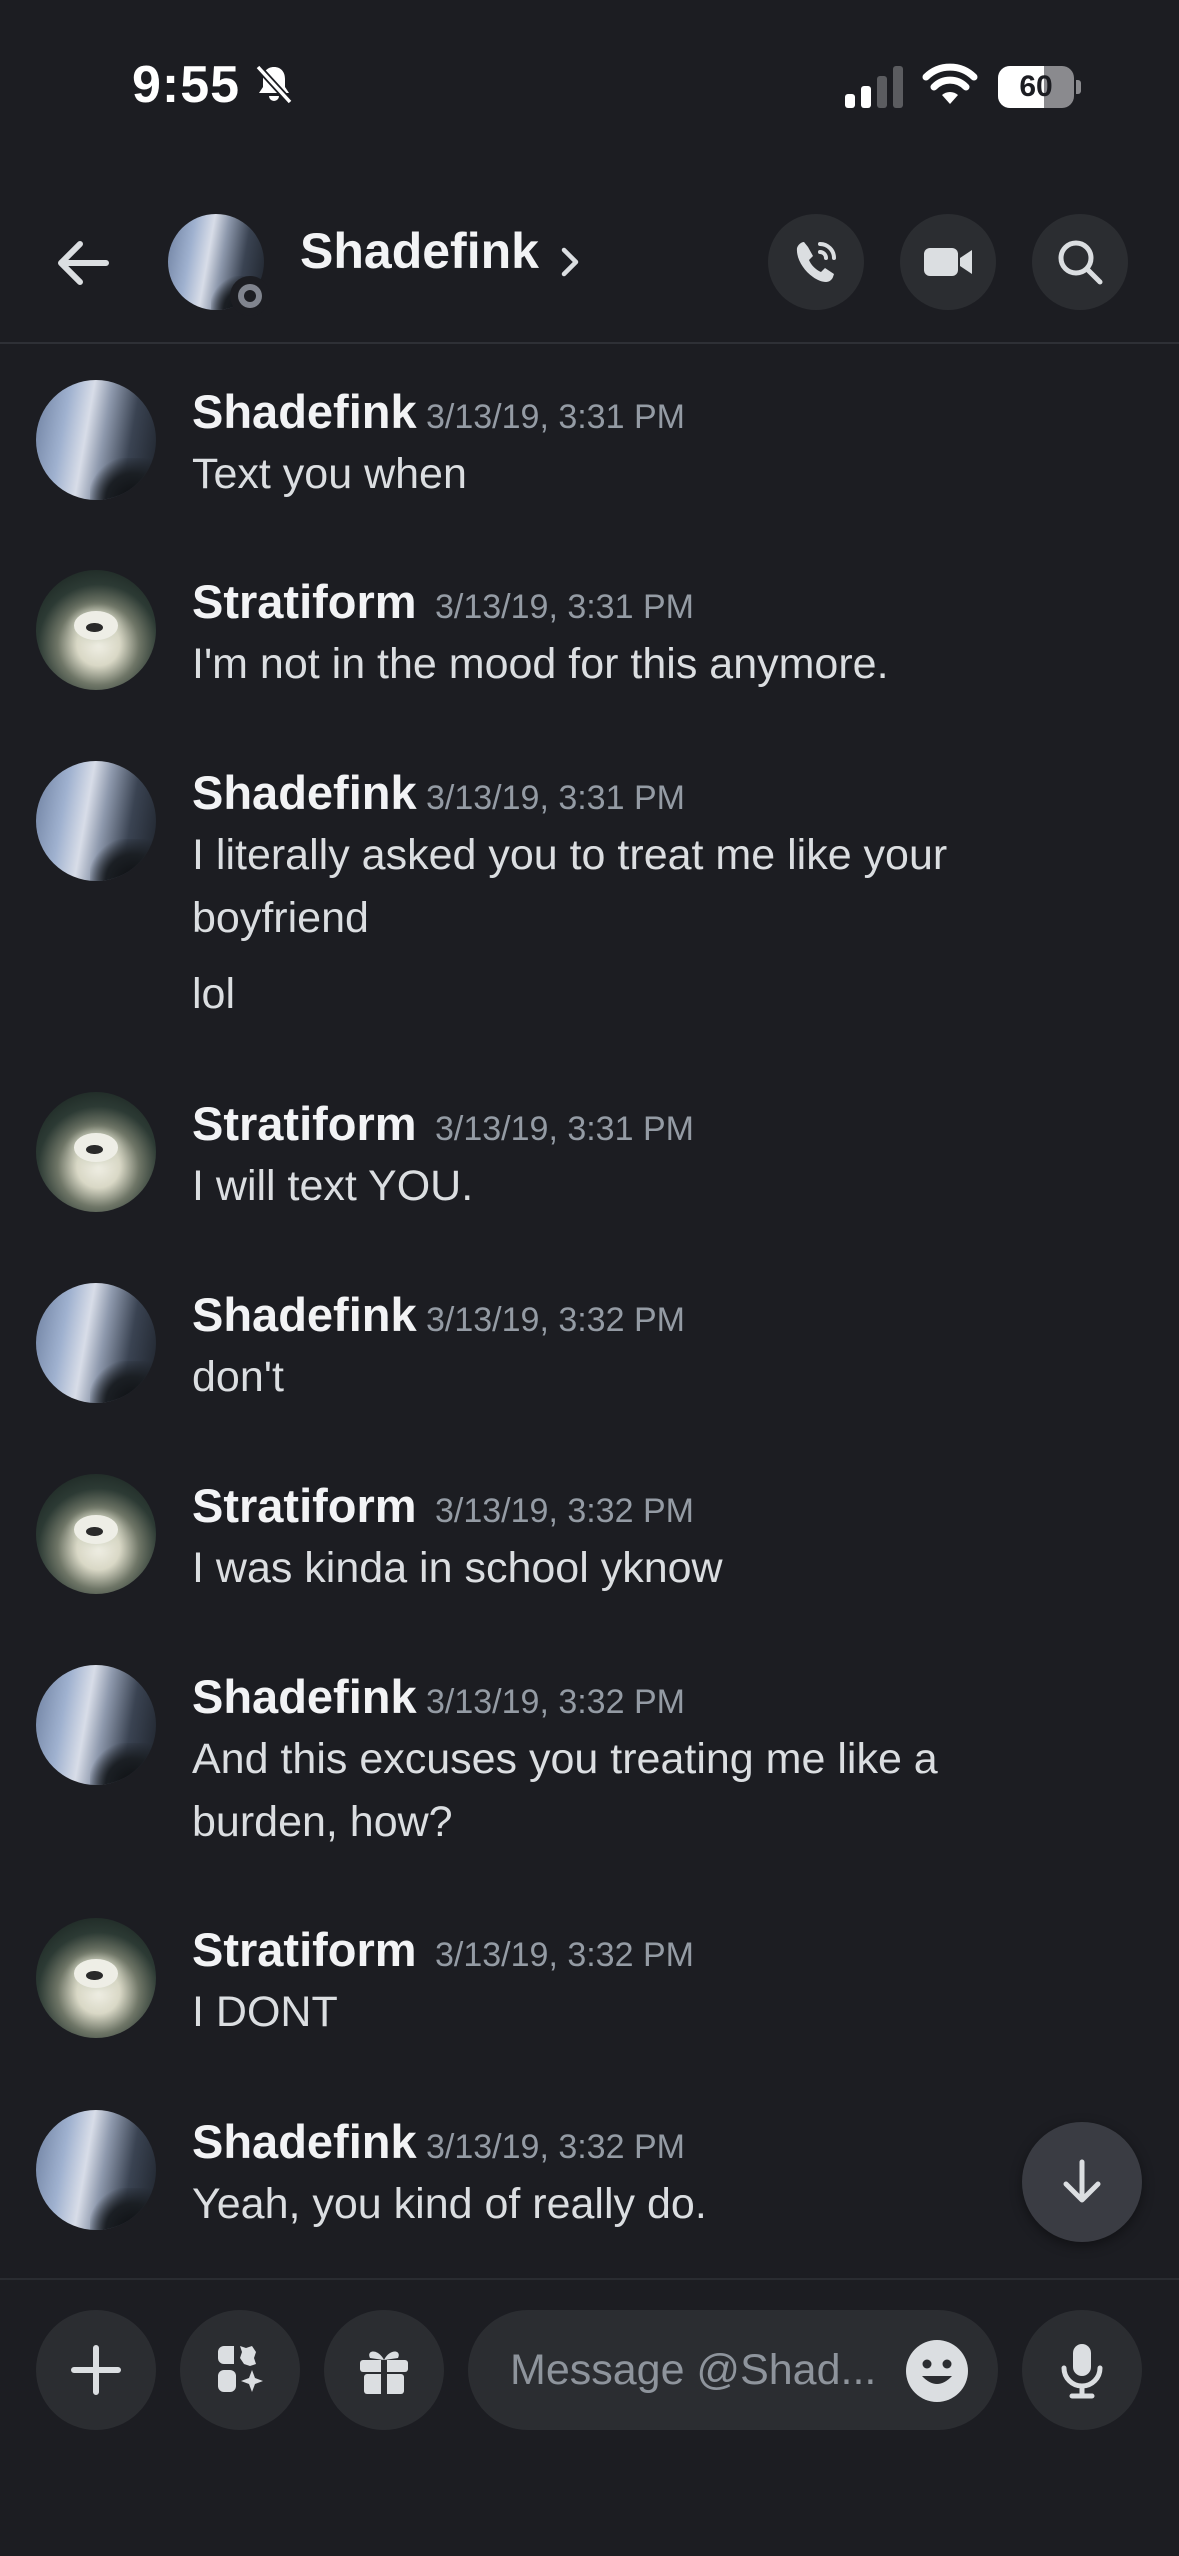  Describe the element at coordinates (950, 83) in the screenshot. I see `wifi-icon` at that location.